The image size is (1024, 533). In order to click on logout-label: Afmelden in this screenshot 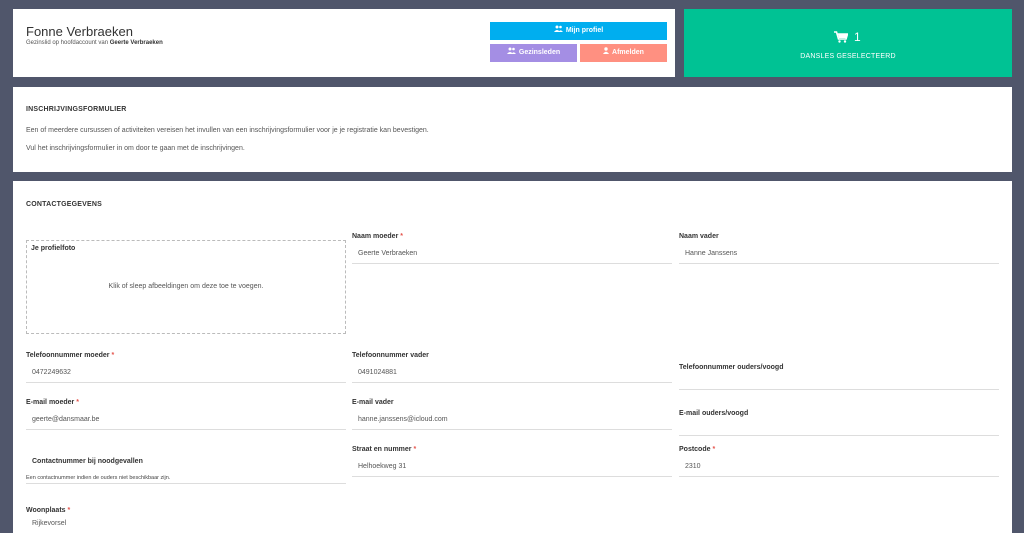, I will do `click(628, 52)`.